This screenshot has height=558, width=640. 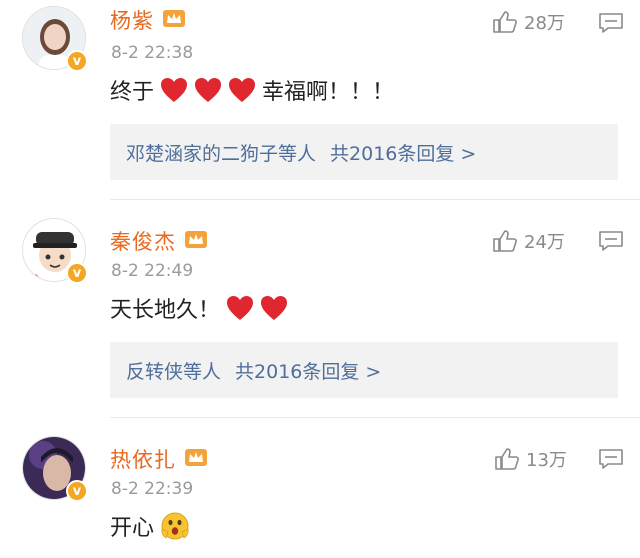 I want to click on reply-summary: 反转侠等人 共2016条回复 >, so click(x=364, y=370).